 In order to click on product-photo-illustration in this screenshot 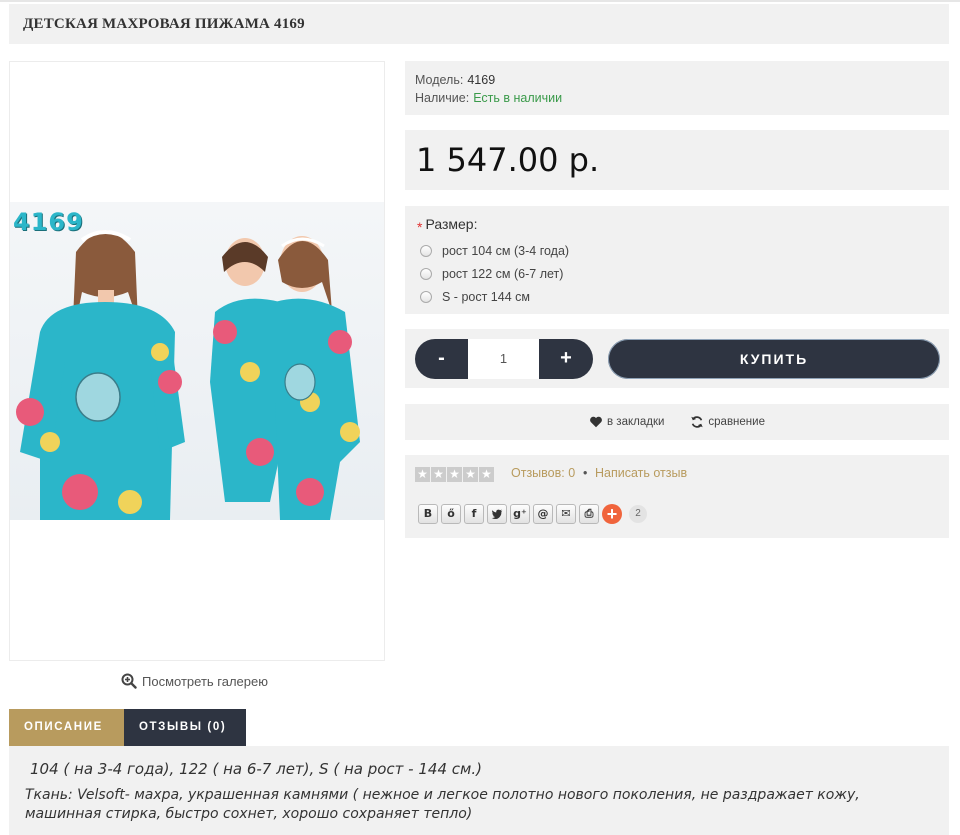, I will do `click(197, 361)`.